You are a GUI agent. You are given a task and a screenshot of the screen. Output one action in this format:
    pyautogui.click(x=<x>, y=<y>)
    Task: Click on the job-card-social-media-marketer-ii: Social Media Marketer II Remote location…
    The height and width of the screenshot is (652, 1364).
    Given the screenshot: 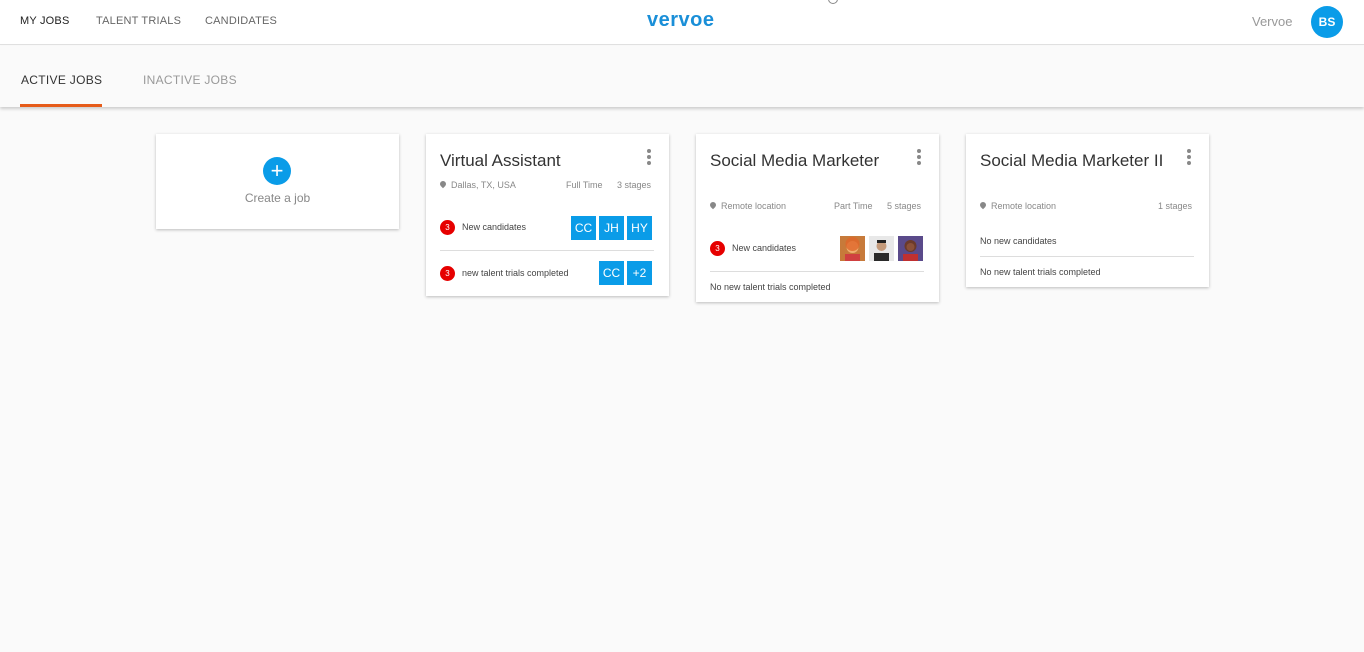 What is the action you would take?
    pyautogui.click(x=1087, y=210)
    